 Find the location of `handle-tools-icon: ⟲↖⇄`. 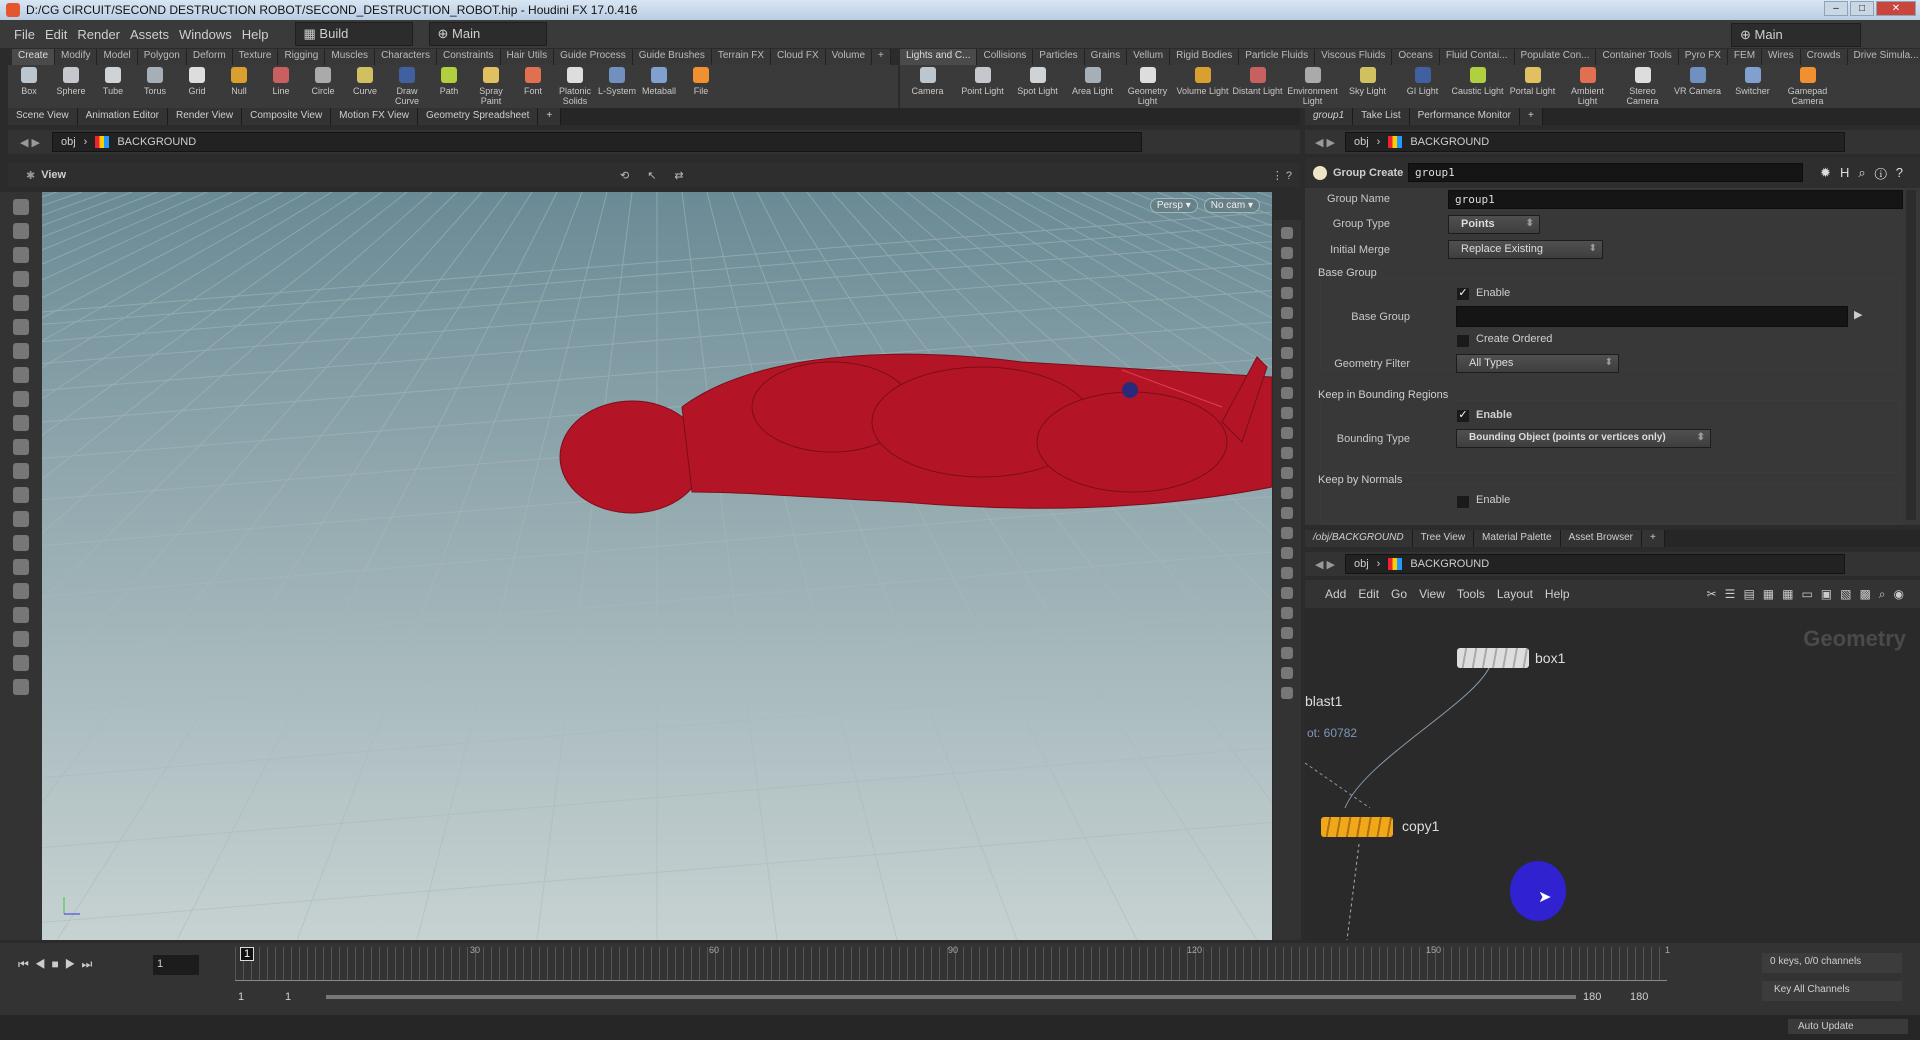

handle-tools-icon: ⟲↖⇄ is located at coordinates (661, 175).